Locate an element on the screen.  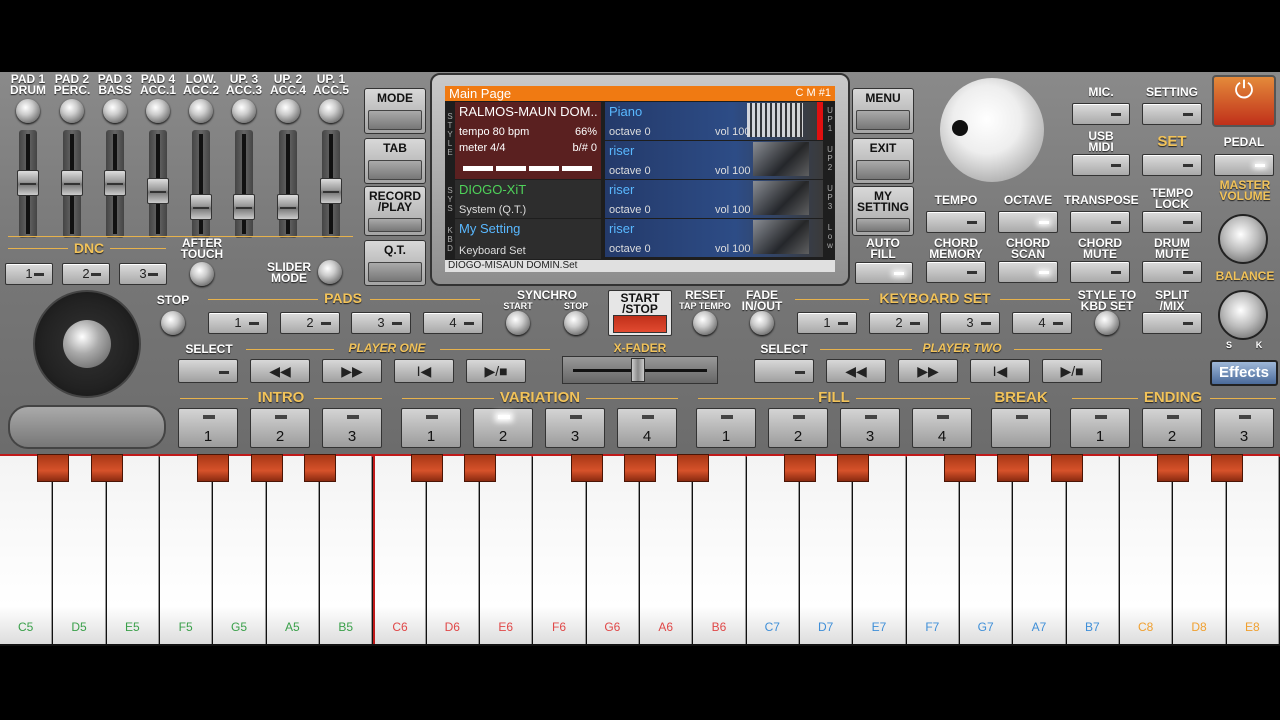
tempo-lock-button is located at coordinates (1172, 222).